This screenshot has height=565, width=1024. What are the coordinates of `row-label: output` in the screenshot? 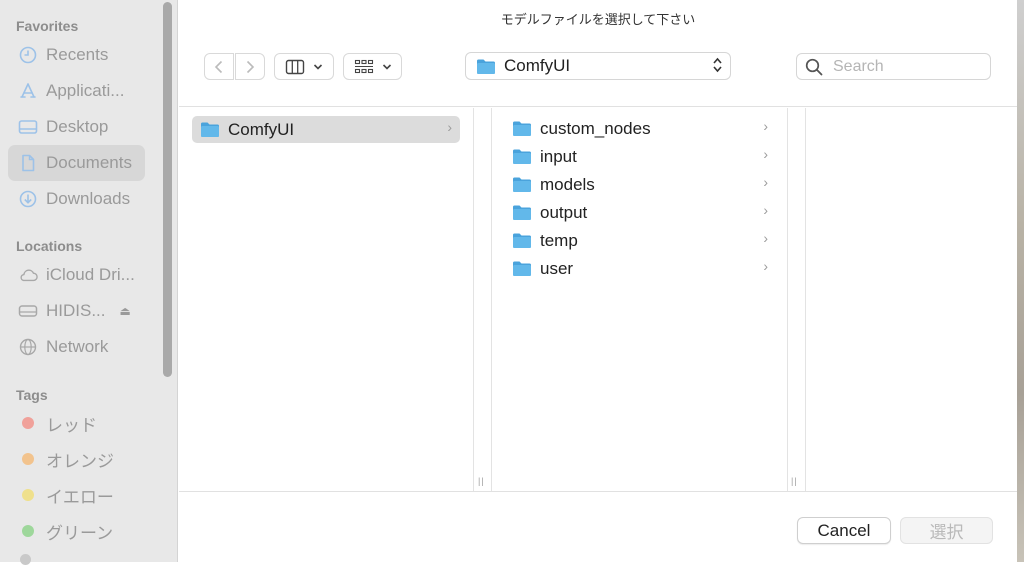 It's located at (564, 212).